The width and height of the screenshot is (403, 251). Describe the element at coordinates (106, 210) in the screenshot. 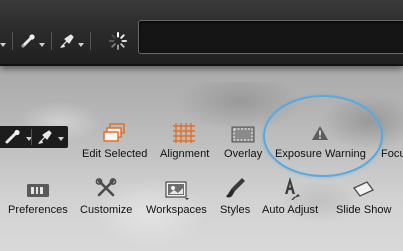

I see `customize-label: Customize` at that location.